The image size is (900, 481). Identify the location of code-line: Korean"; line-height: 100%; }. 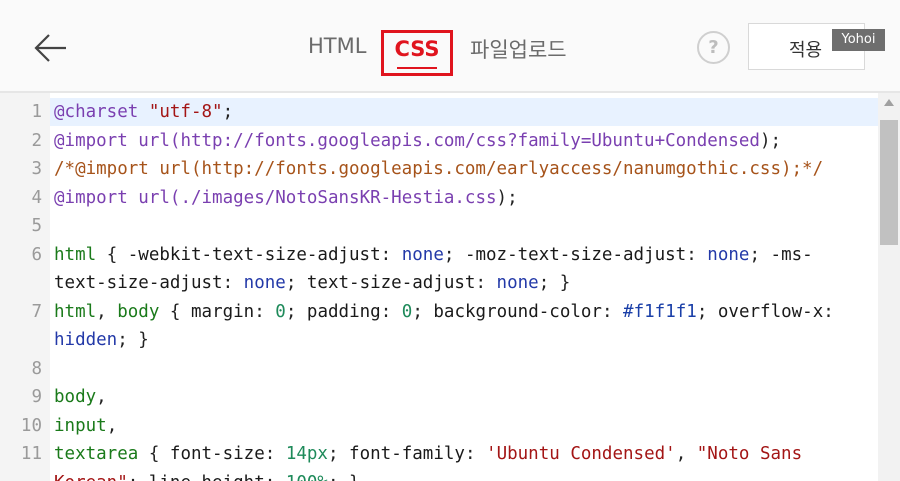
(439, 475).